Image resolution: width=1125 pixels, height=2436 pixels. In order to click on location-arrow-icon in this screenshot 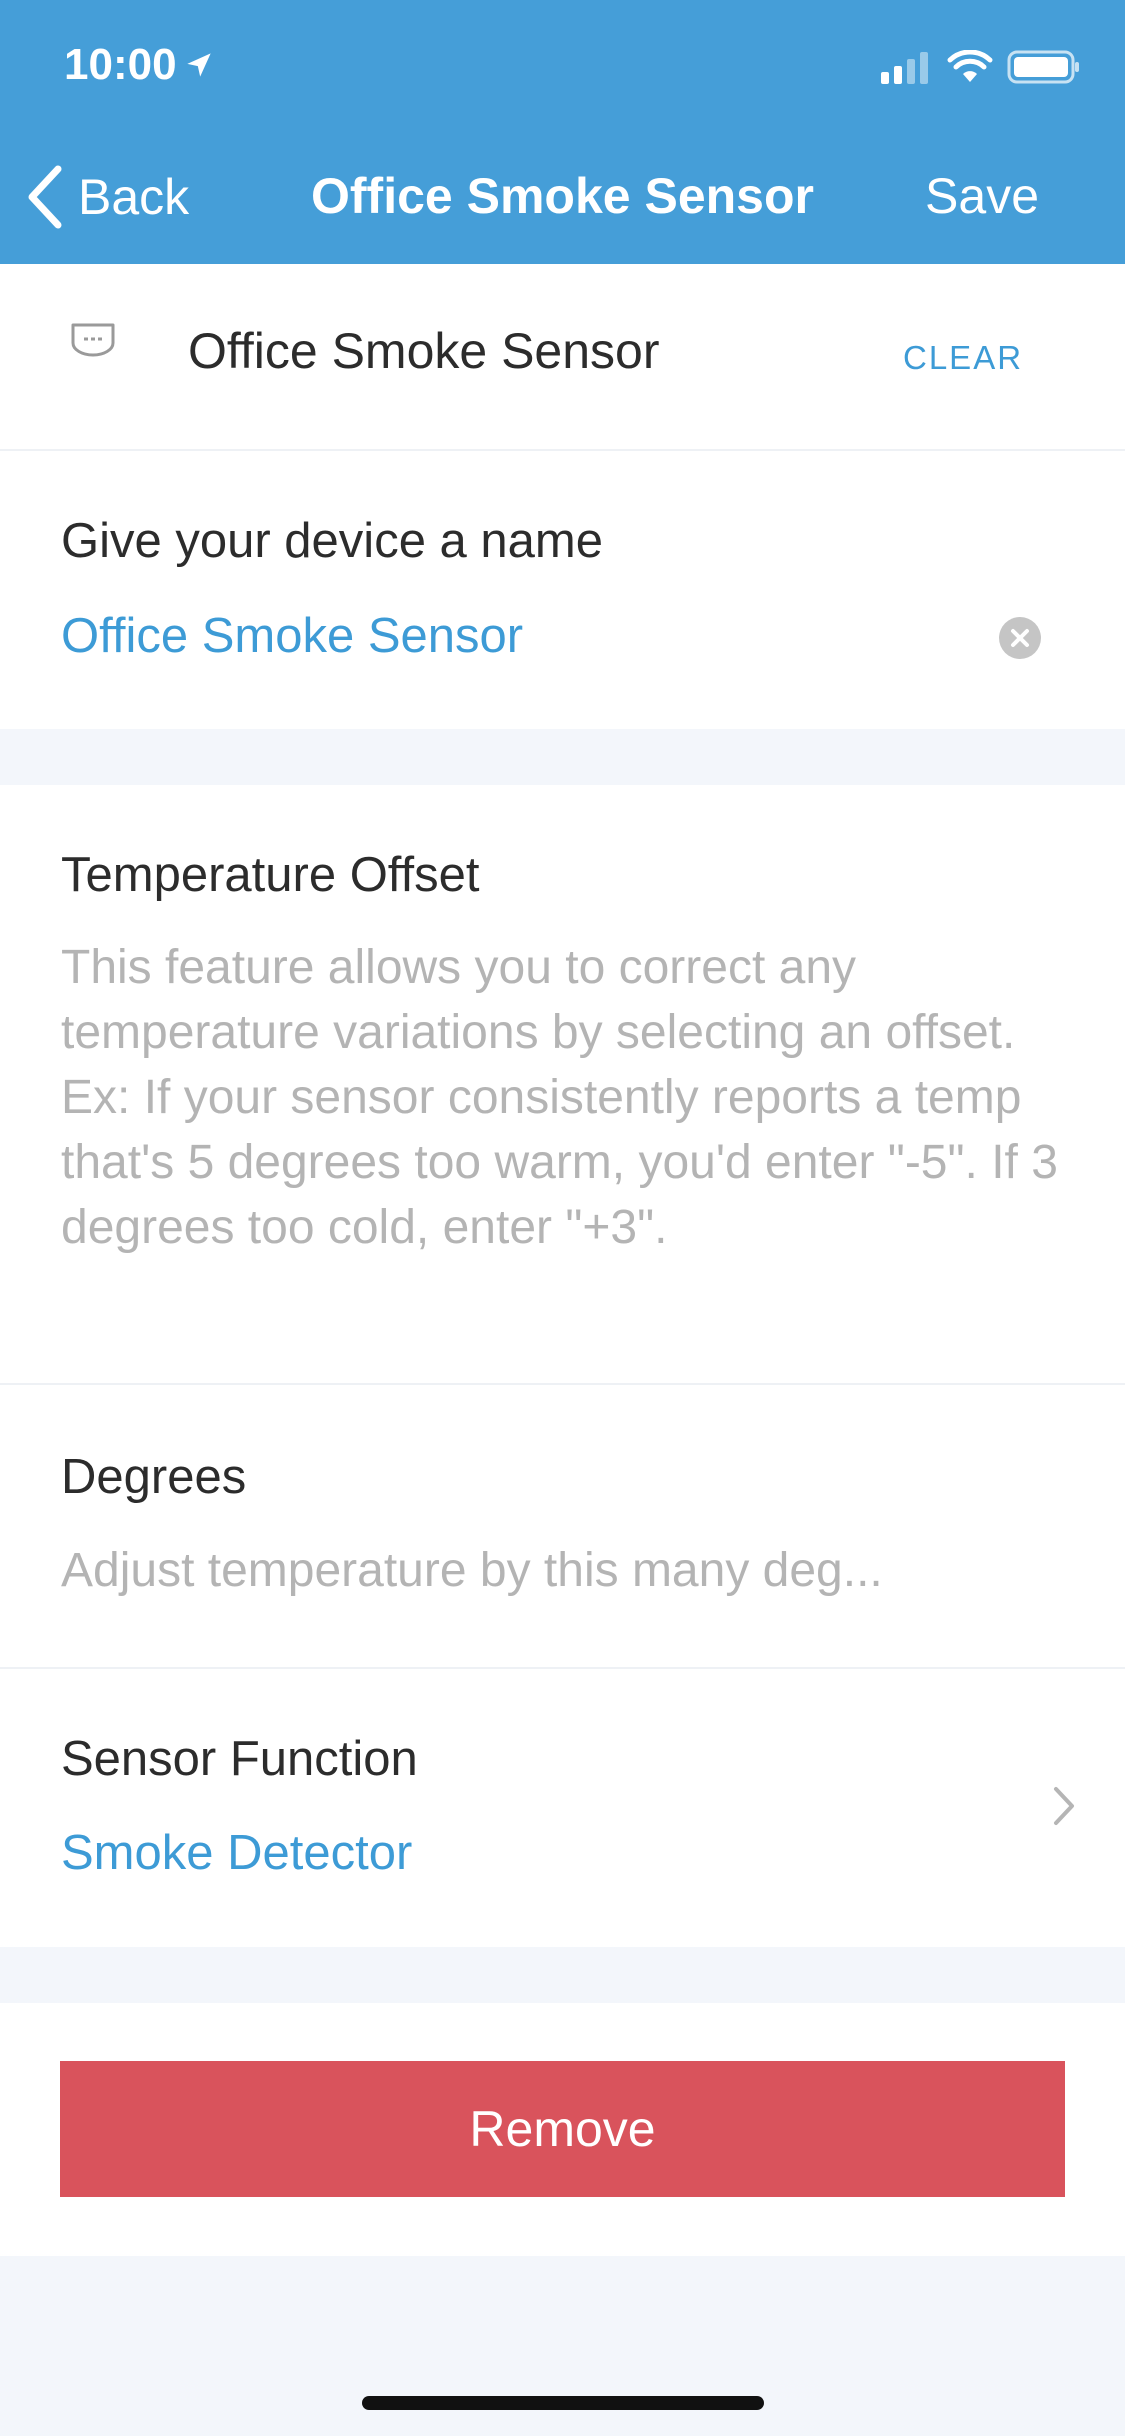, I will do `click(198, 65)`.